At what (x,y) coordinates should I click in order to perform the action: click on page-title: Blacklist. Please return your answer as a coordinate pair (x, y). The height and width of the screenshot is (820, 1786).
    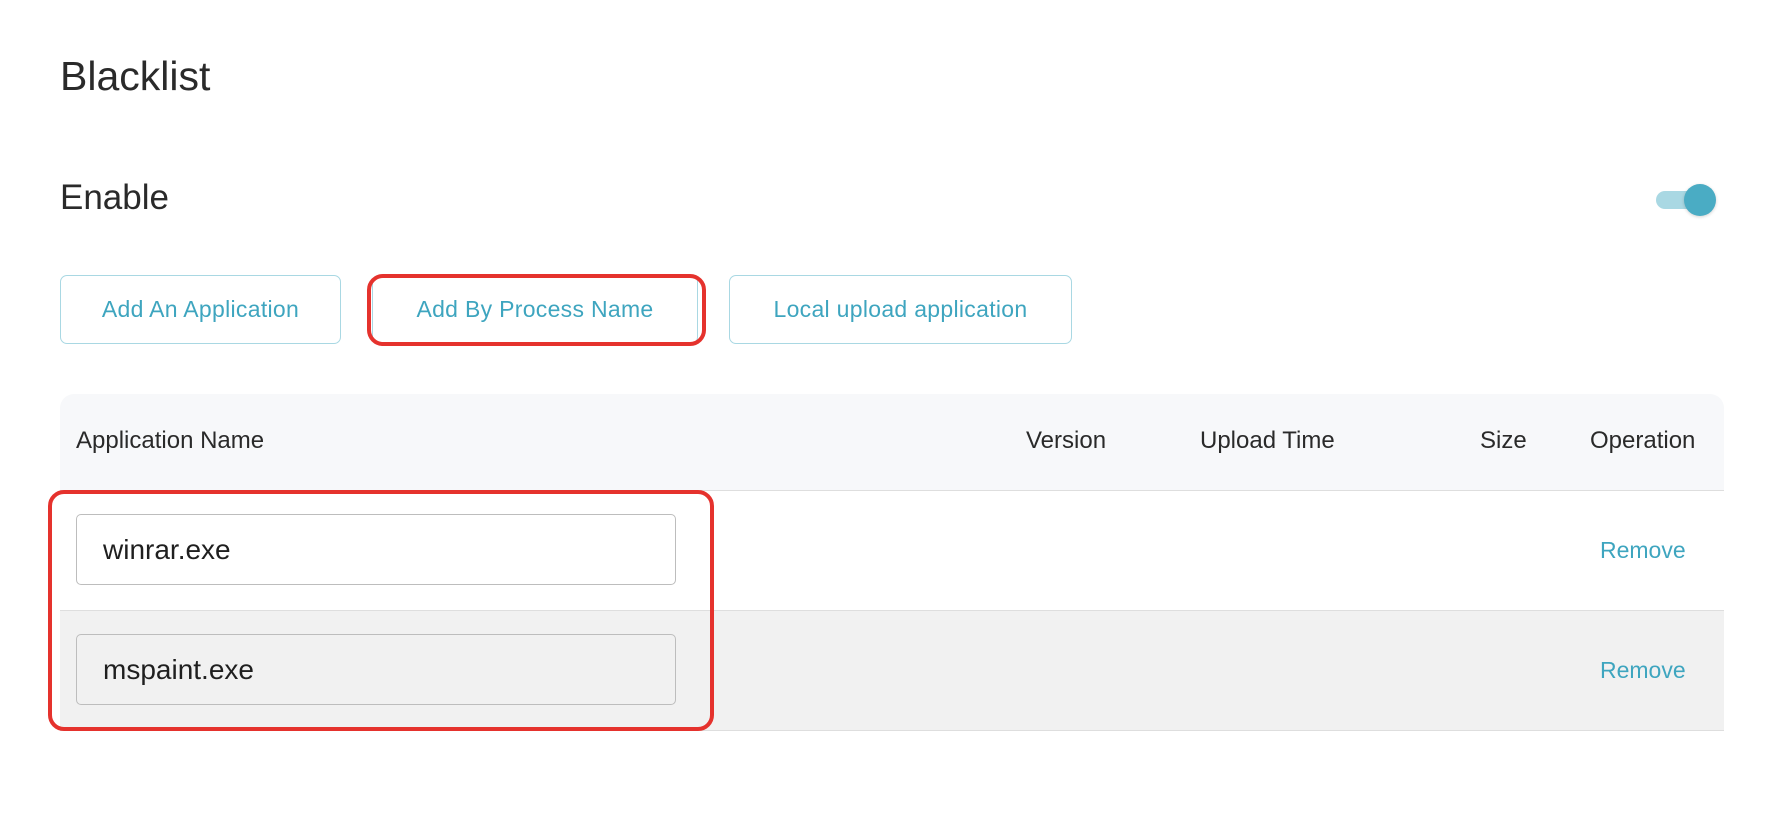
    Looking at the image, I should click on (135, 76).